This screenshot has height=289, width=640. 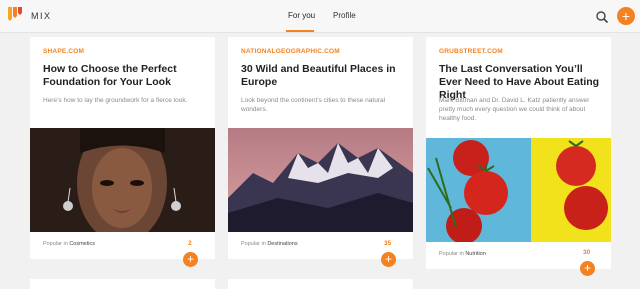 I want to click on mountain-image, so click(x=320, y=180).